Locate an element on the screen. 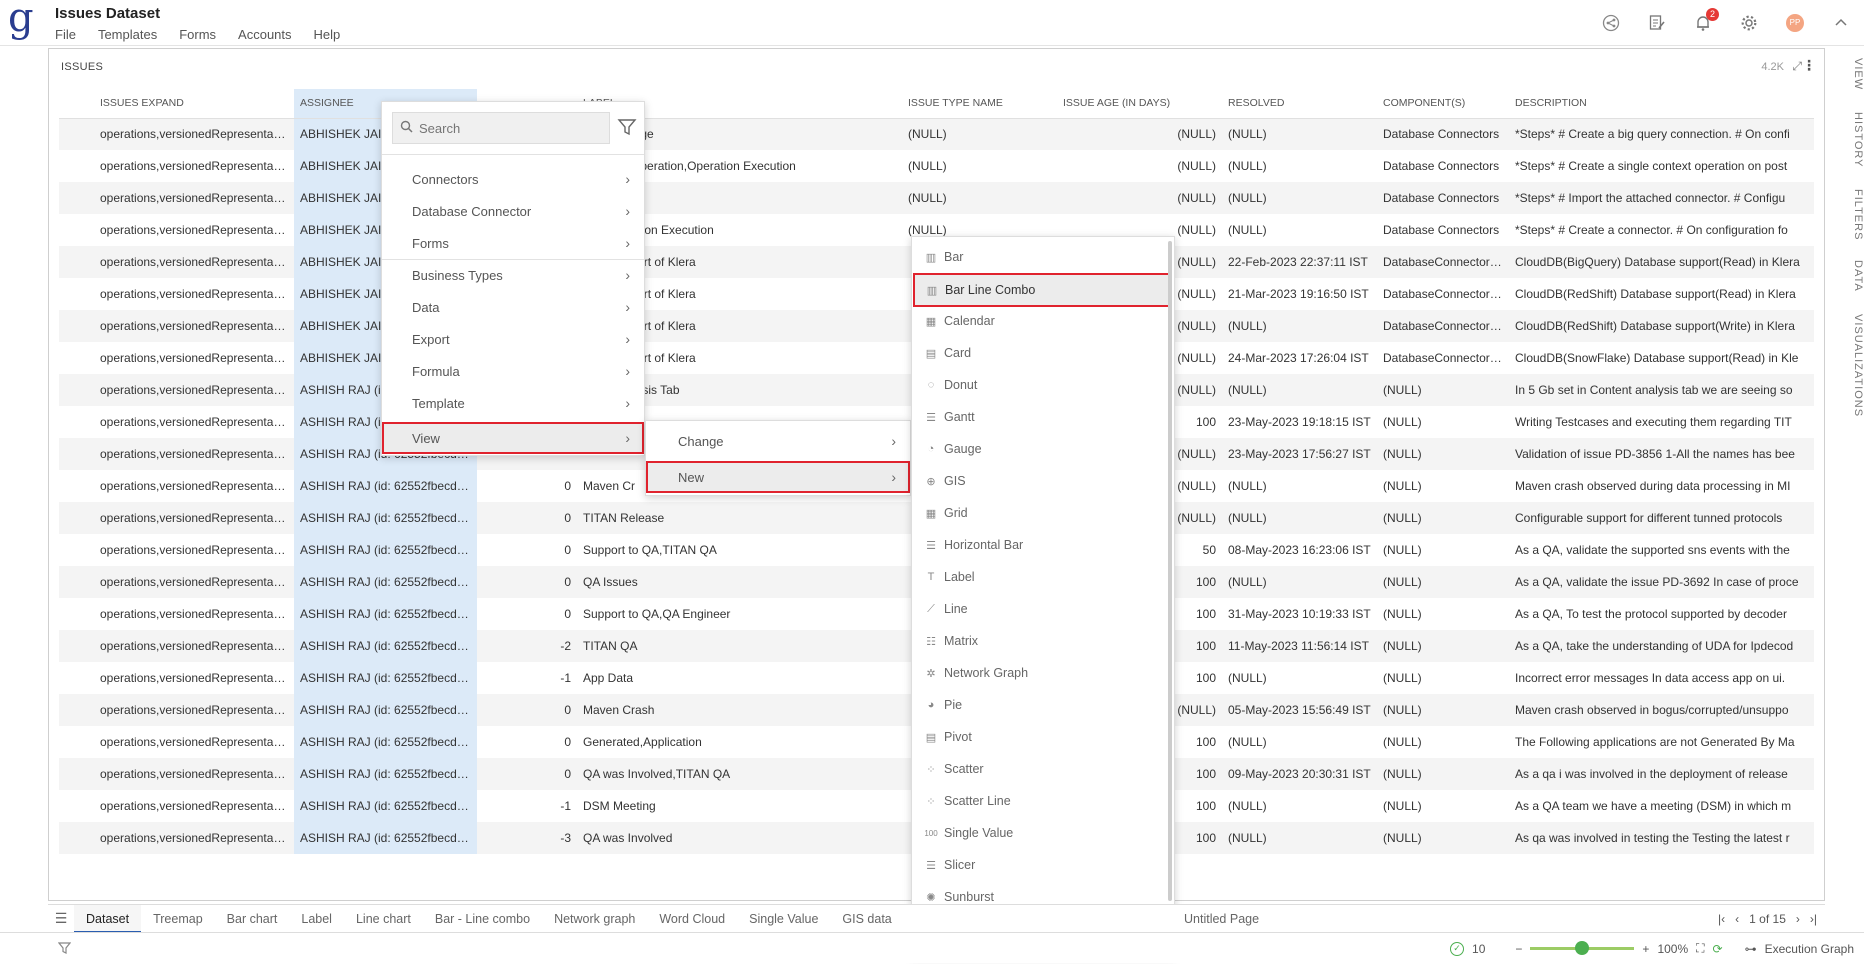  tab-label: Label is located at coordinates (316, 919).